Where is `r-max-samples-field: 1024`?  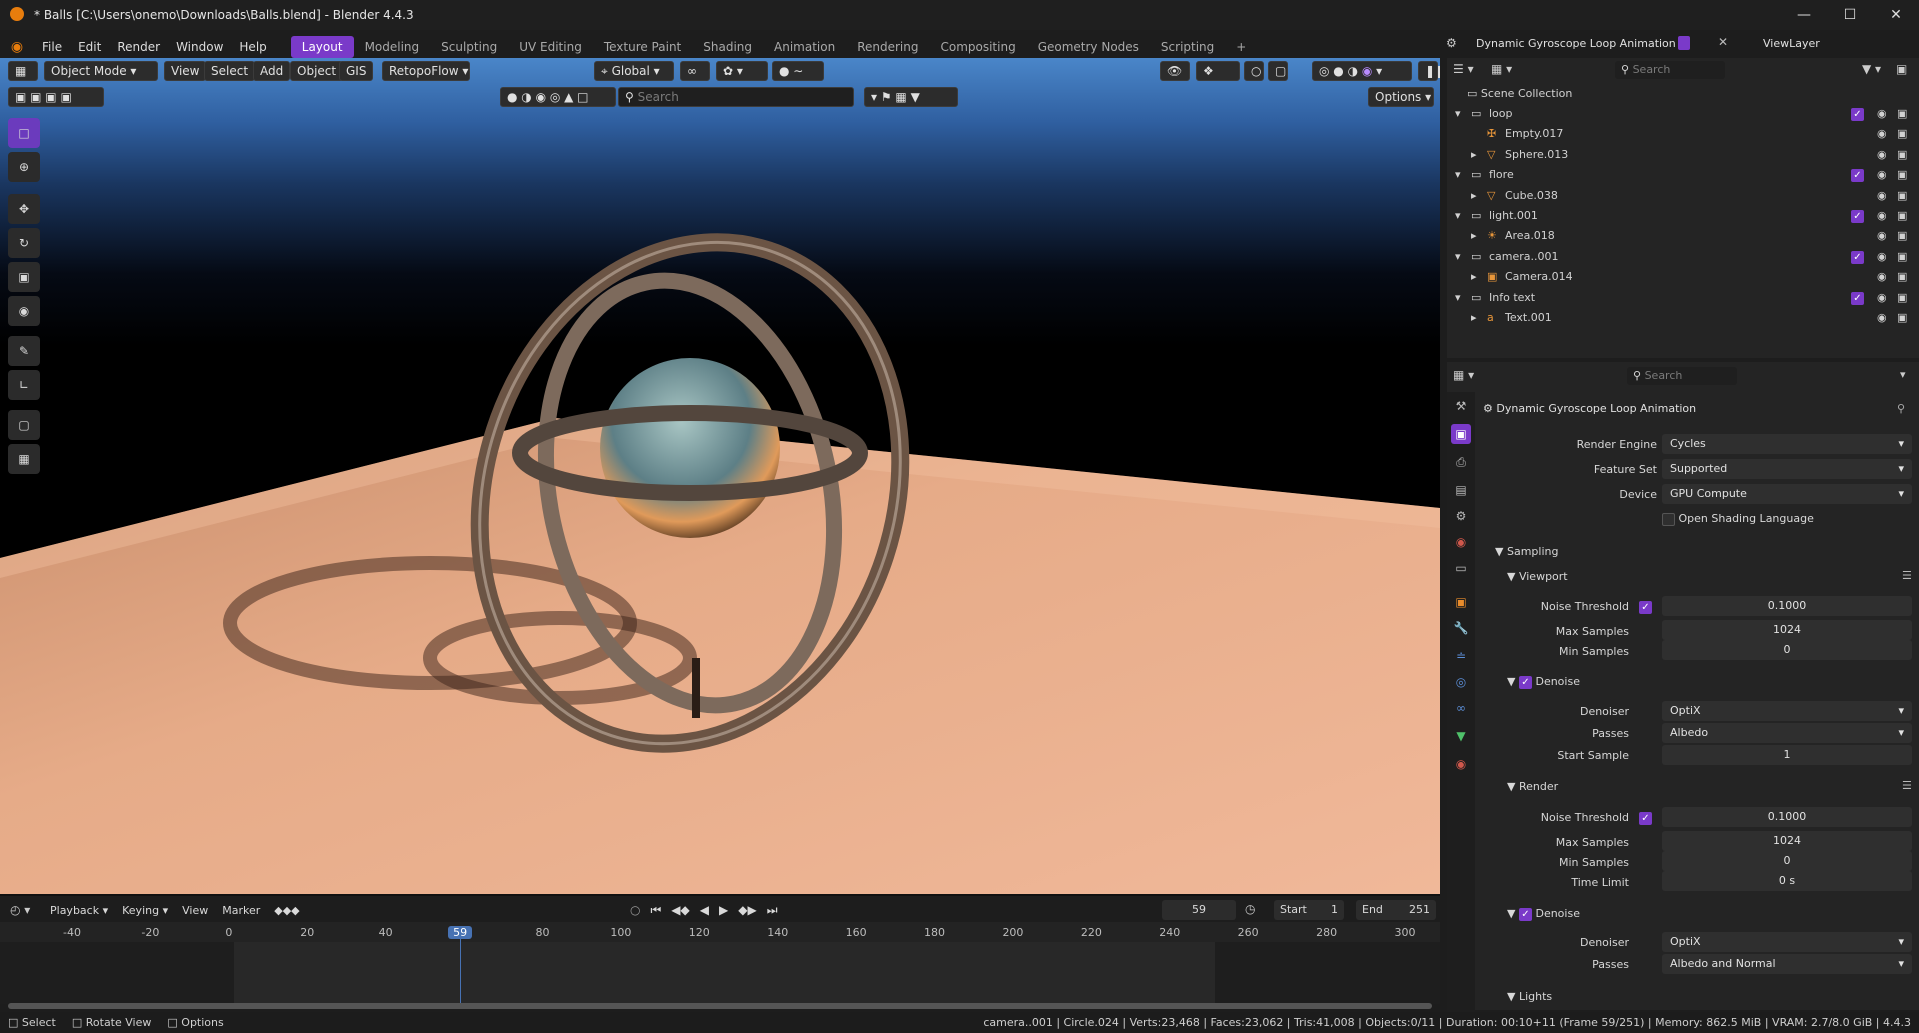
r-max-samples-field: 1024 is located at coordinates (1787, 841).